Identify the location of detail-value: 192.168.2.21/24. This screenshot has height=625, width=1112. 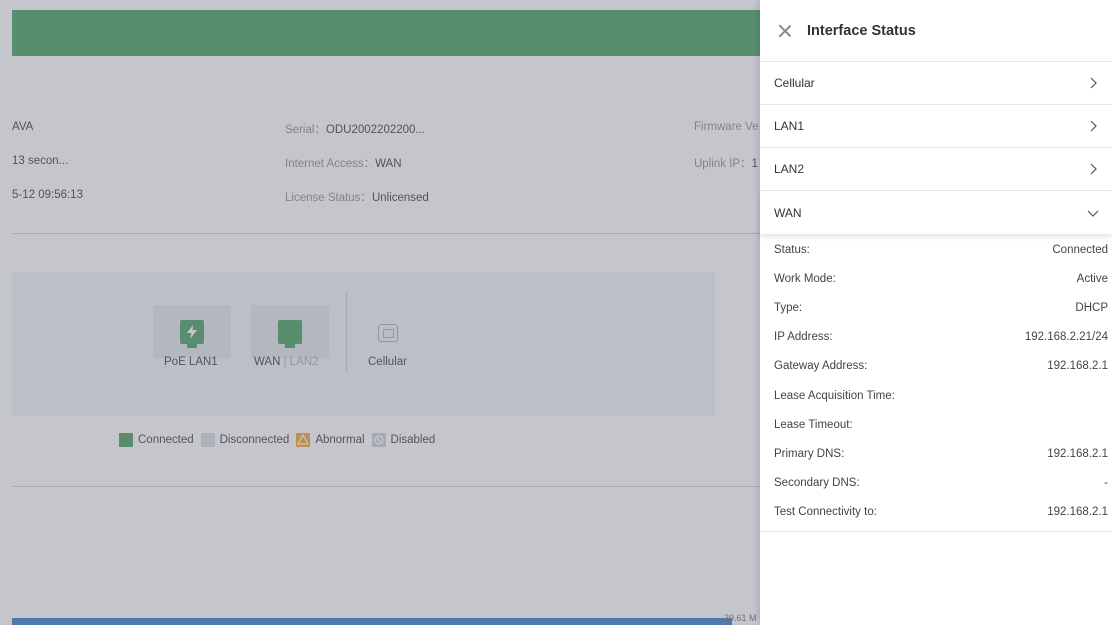
(1066, 337).